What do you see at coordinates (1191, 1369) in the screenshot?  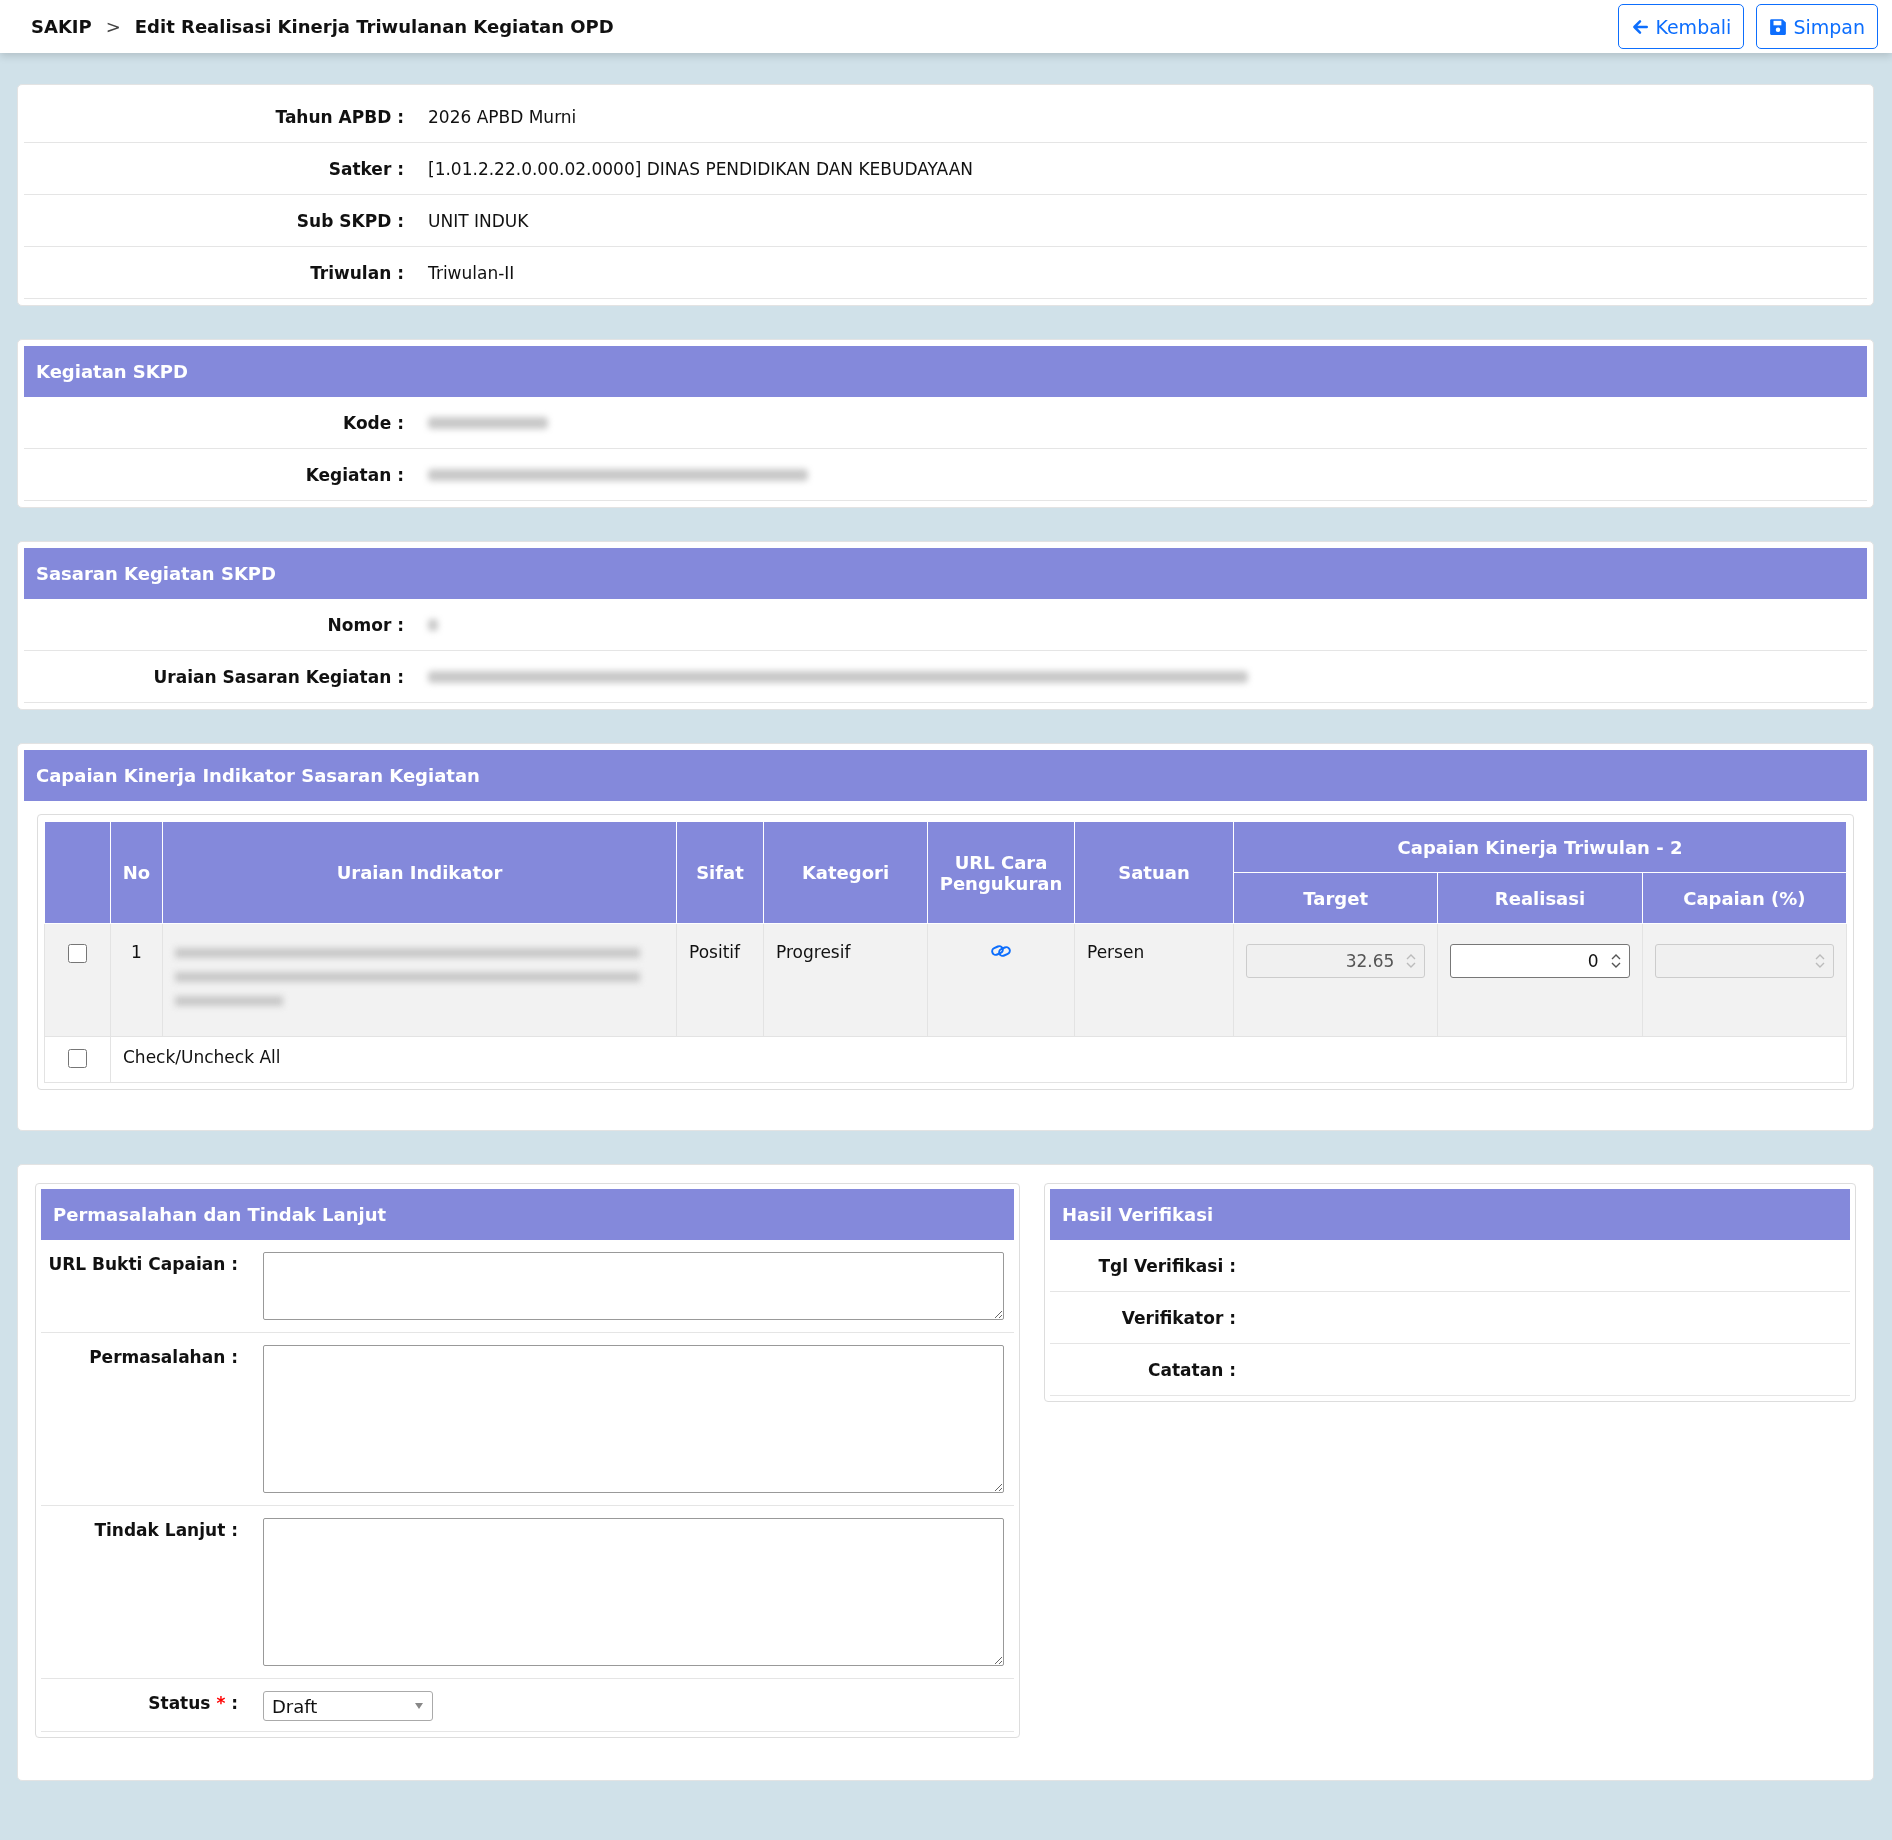 I see `field-label: Catatan :` at bounding box center [1191, 1369].